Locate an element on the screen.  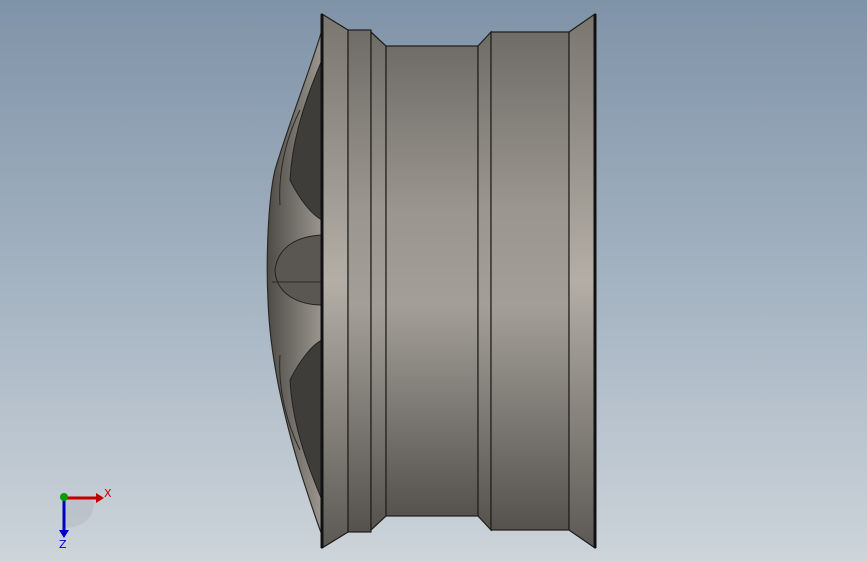
drop-center is located at coordinates (432, 281).